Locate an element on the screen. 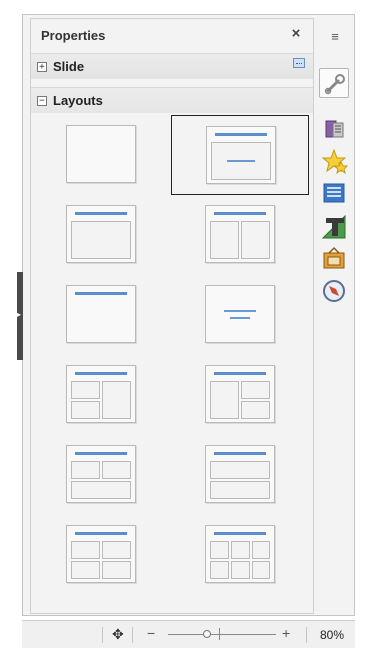 This screenshot has width=365, height=652. section-slide: + Slide is located at coordinates (172, 66).